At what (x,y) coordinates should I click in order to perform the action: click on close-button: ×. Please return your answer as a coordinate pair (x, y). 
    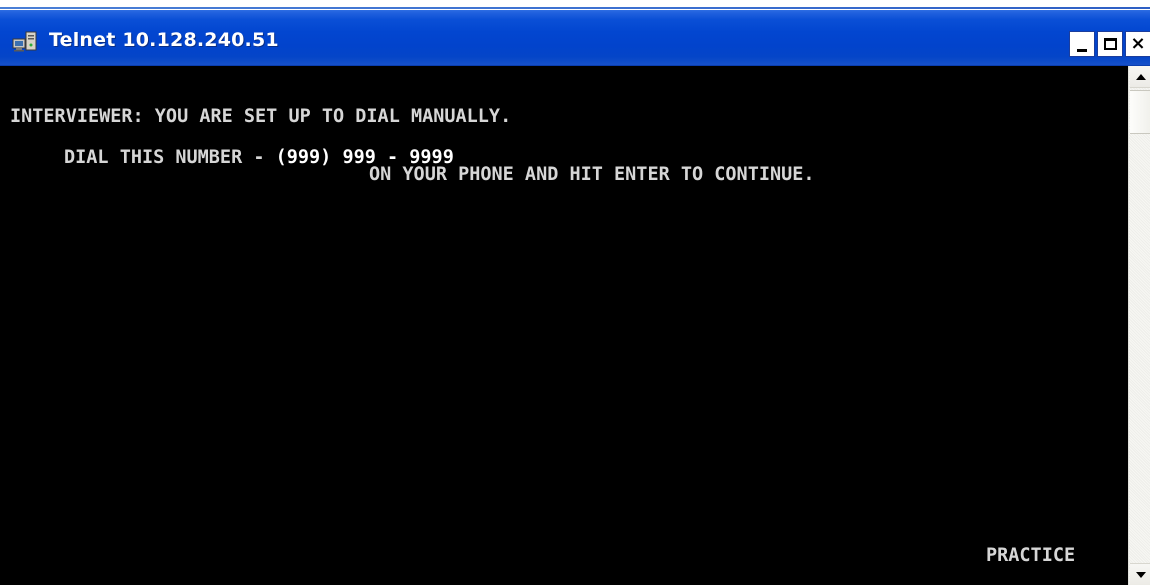
    Looking at the image, I should click on (1137, 44).